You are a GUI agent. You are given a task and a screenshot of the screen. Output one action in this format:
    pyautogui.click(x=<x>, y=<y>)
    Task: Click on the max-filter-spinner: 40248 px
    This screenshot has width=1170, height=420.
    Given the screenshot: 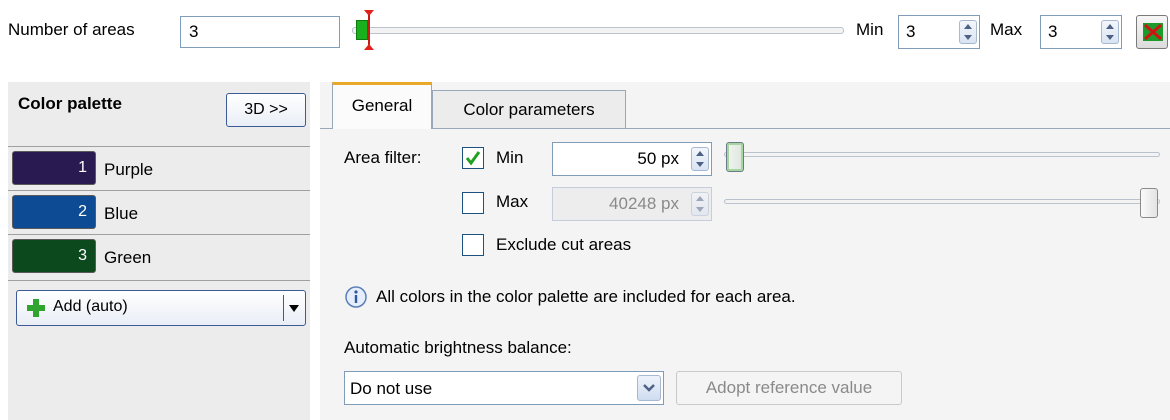 What is the action you would take?
    pyautogui.click(x=632, y=204)
    